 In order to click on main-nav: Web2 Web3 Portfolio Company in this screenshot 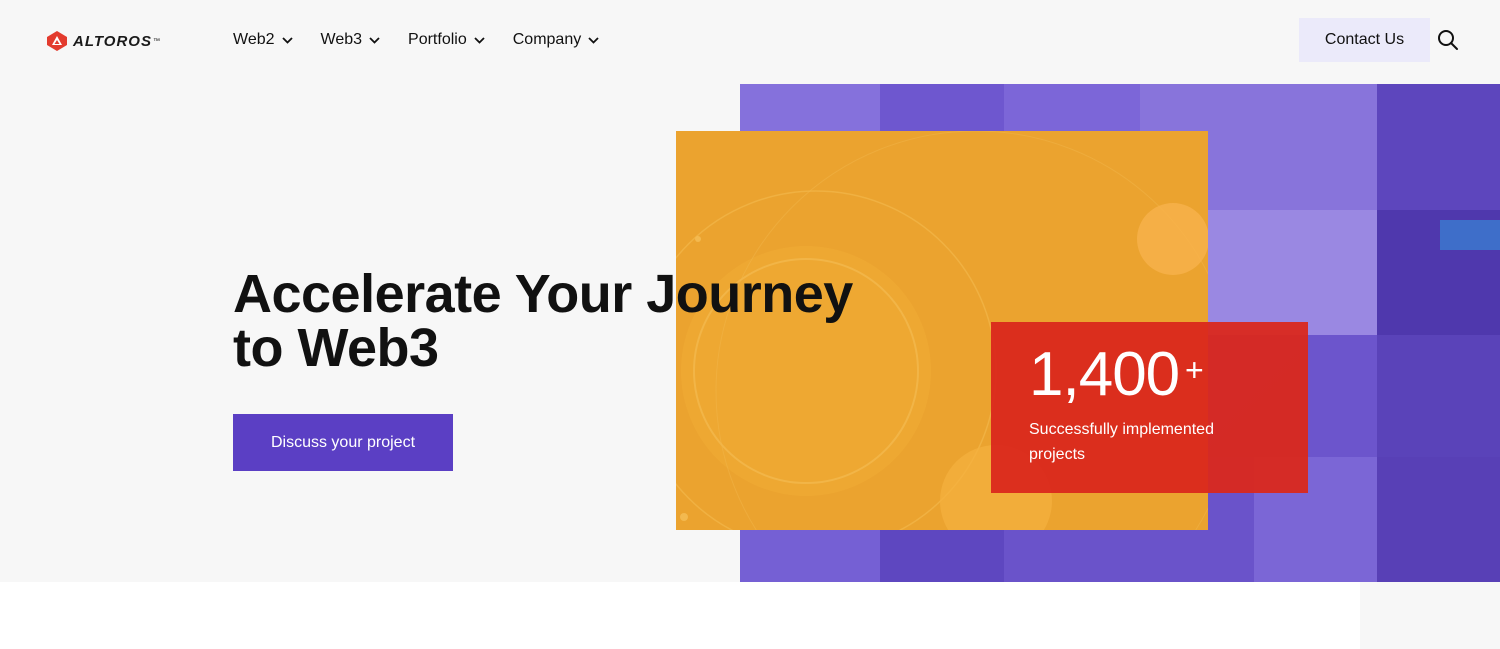, I will do `click(430, 40)`.